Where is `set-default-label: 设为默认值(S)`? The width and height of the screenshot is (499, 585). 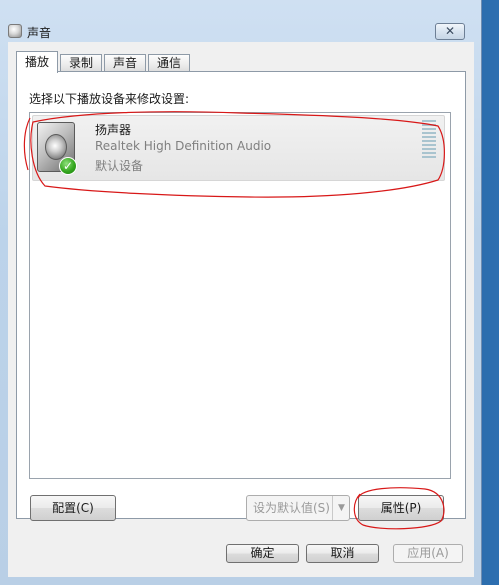 set-default-label: 设为默认值(S) is located at coordinates (291, 508).